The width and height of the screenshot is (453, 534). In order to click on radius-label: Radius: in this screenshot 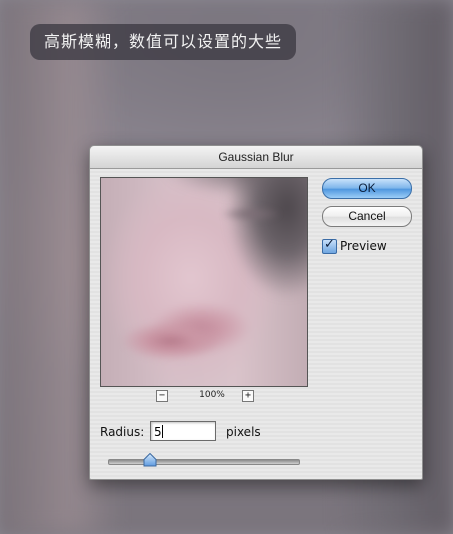, I will do `click(122, 432)`.